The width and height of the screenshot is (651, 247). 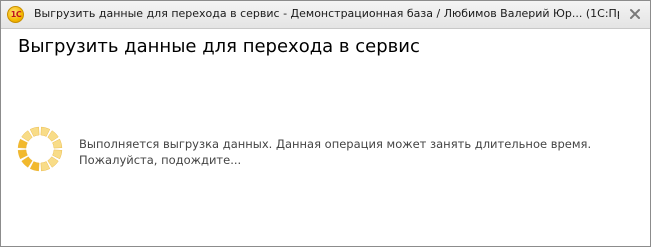 I want to click on 1c-logo-icon: 1С, so click(x=15, y=14).